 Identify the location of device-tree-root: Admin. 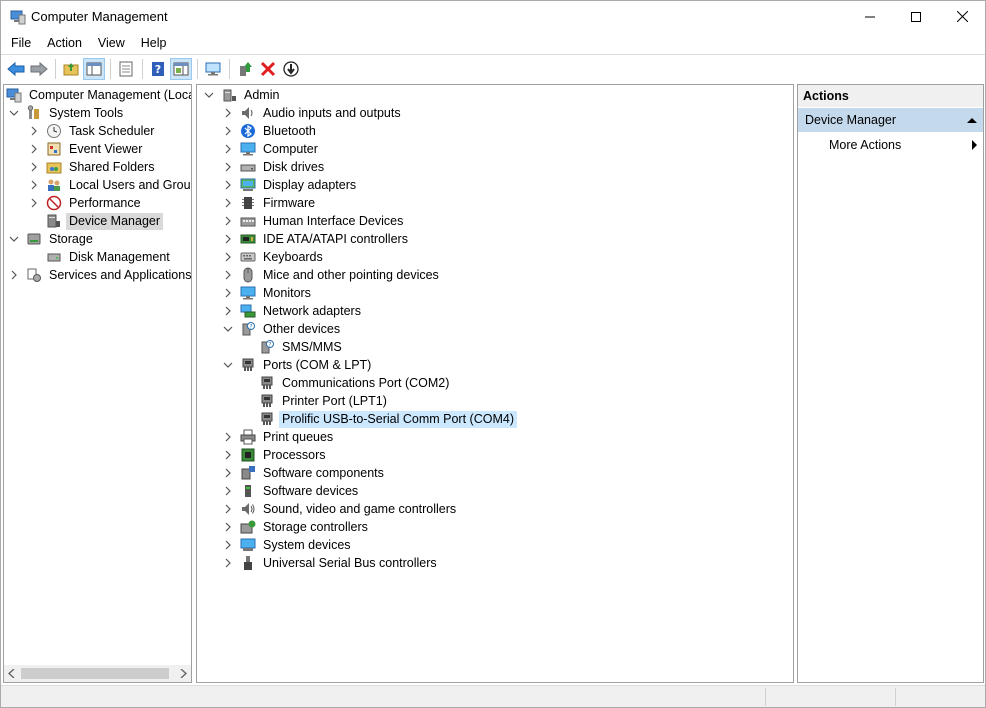
(242, 95).